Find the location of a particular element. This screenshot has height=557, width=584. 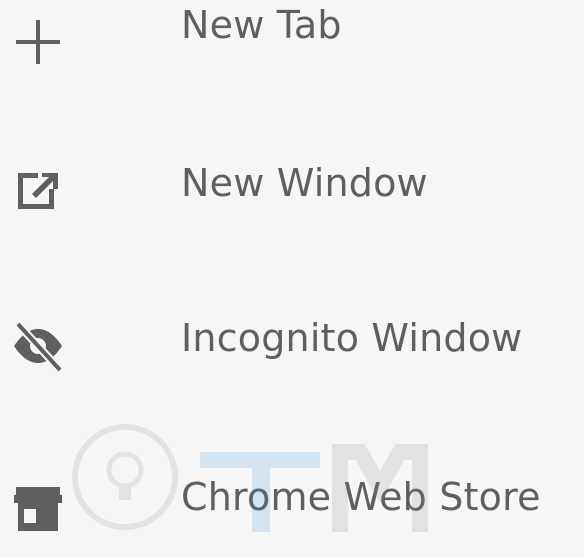

new-window-icon is located at coordinates (38, 189).